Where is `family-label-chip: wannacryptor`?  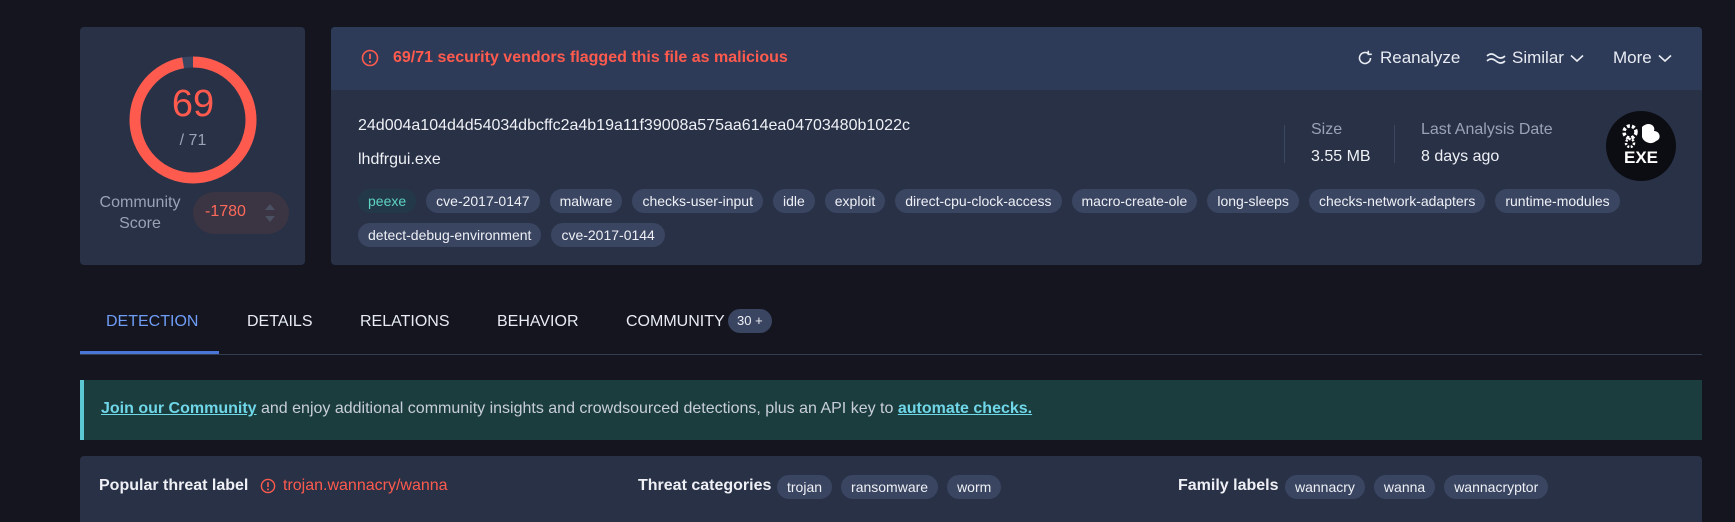
family-label-chip: wannacryptor is located at coordinates (1496, 487).